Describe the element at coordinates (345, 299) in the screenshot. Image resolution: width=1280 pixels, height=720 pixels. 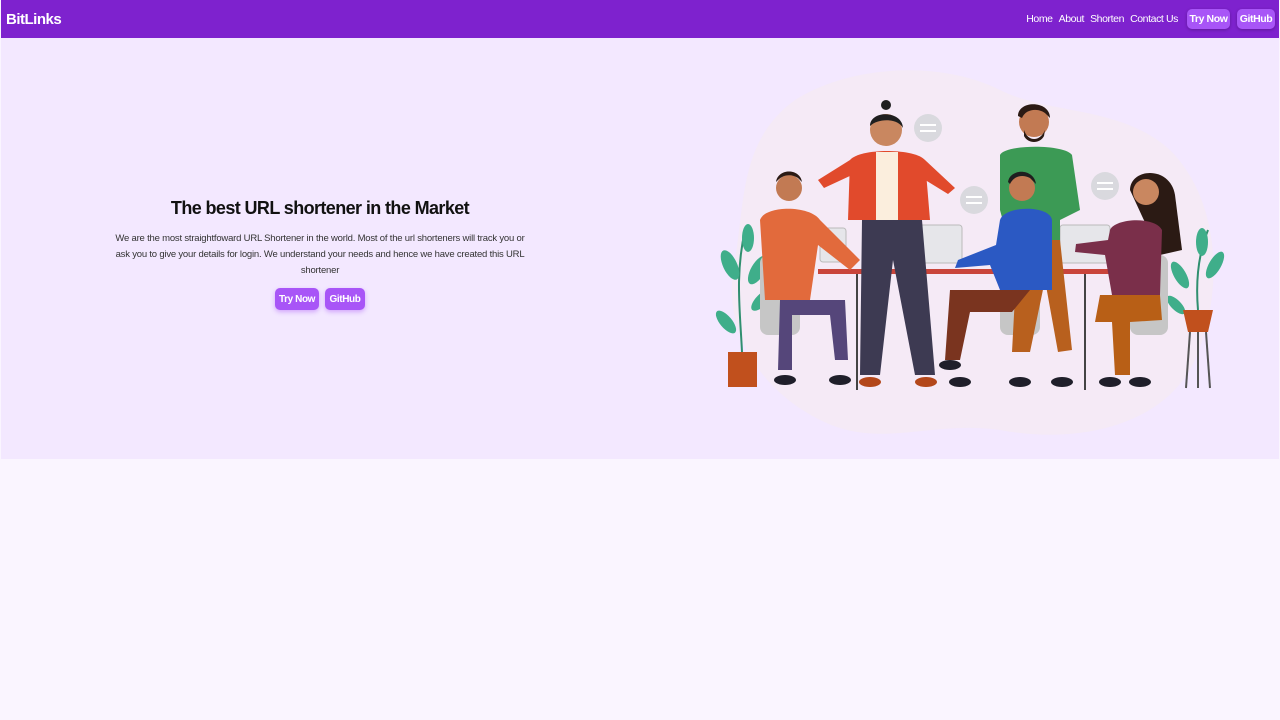
I see `hero-github-button: GitHub` at that location.